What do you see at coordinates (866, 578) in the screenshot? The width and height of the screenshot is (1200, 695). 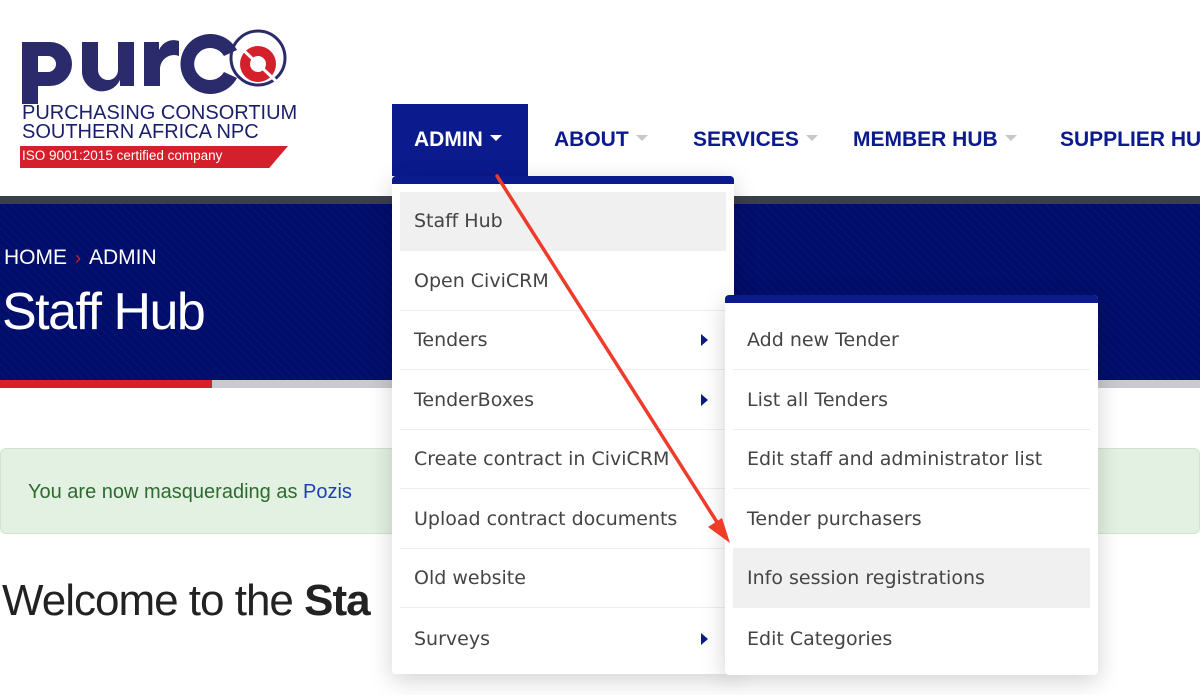 I see `menu-item-label: Info session registrations` at bounding box center [866, 578].